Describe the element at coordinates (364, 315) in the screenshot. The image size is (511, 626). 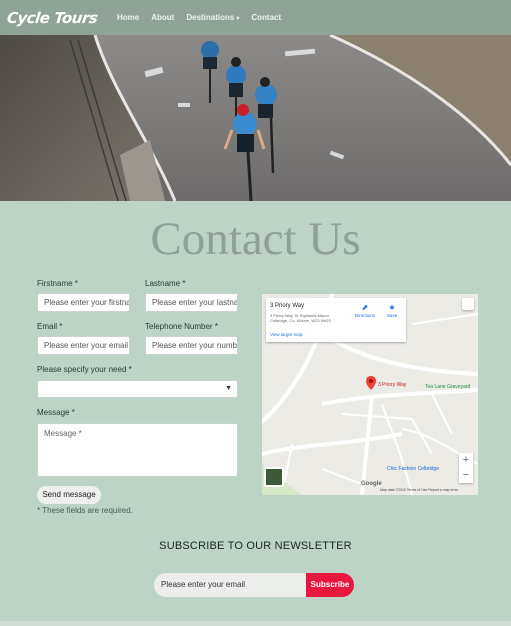
I see `directions-label: Directions` at that location.